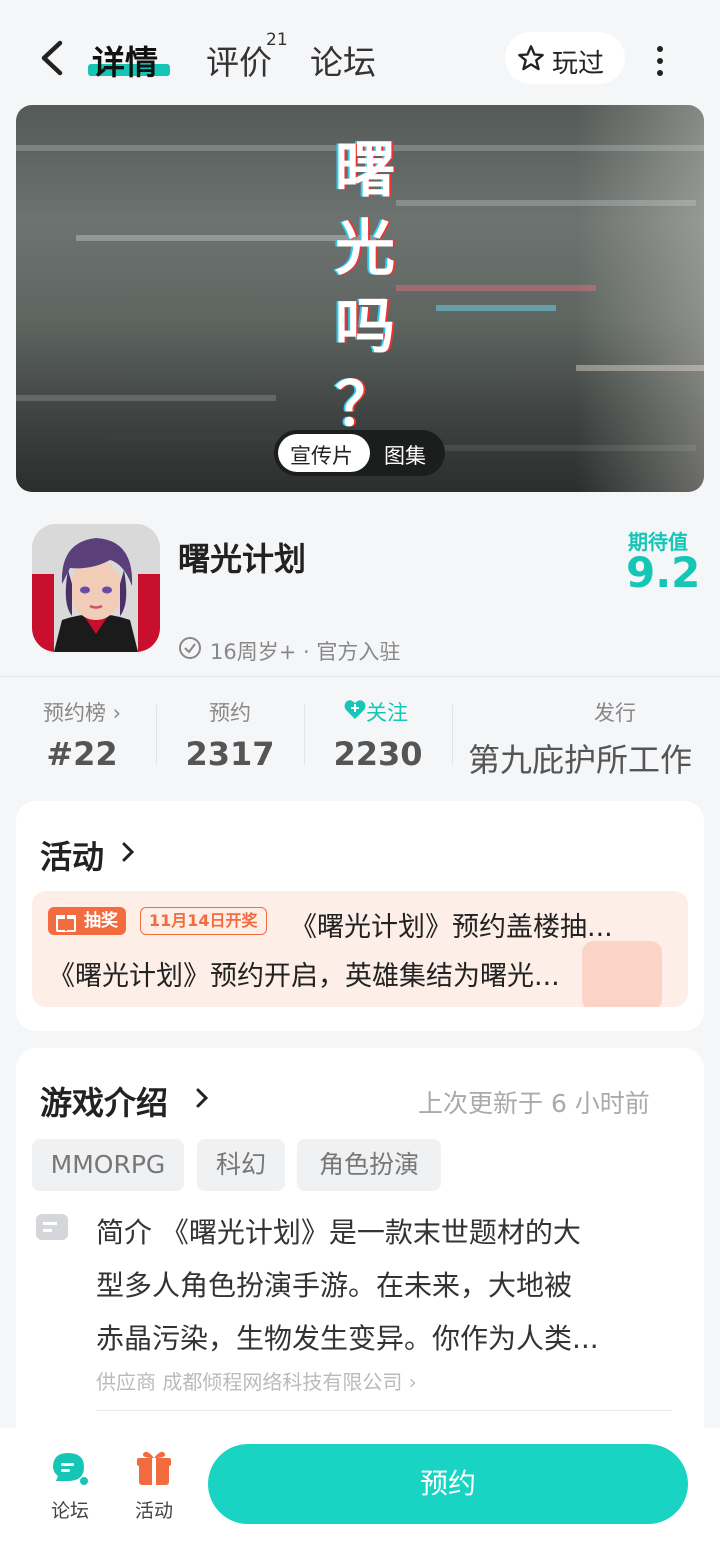 The width and height of the screenshot is (720, 1561). Describe the element at coordinates (448, 1484) in the screenshot. I see `reserve-button: 预约` at that location.